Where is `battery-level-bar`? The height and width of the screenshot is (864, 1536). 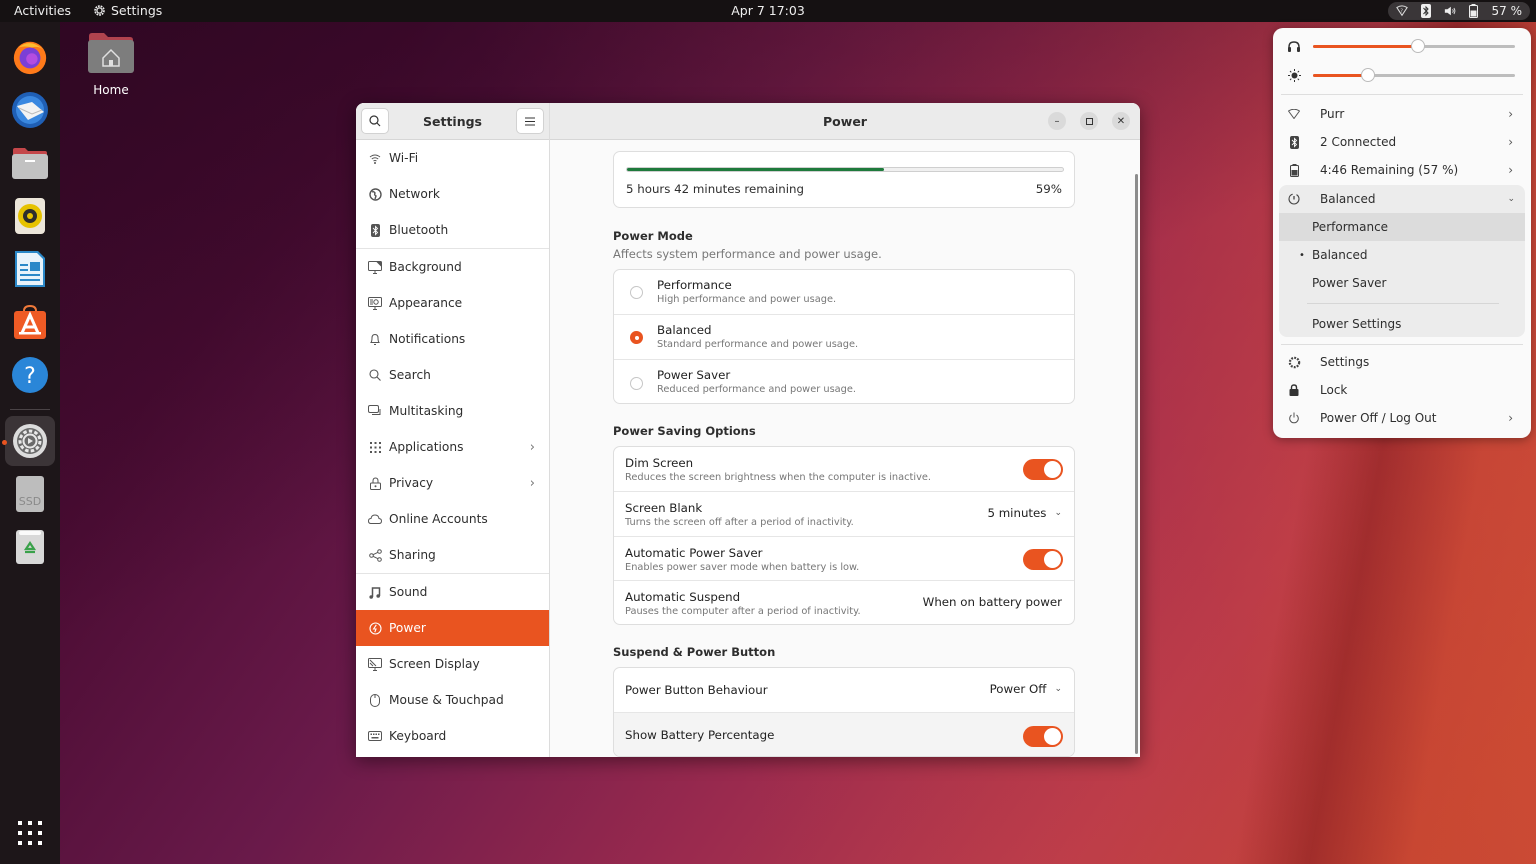 battery-level-bar is located at coordinates (845, 169).